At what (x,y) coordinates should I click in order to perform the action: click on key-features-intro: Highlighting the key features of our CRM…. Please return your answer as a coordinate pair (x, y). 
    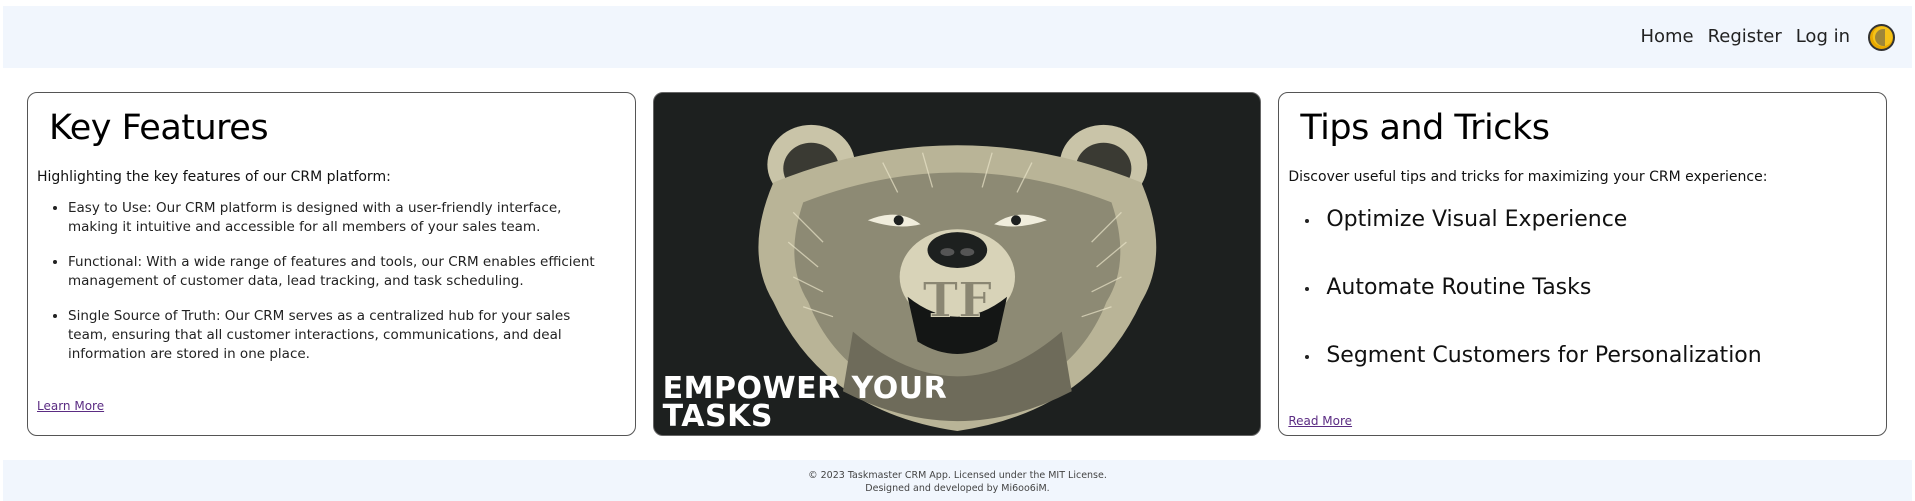
    Looking at the image, I should click on (214, 177).